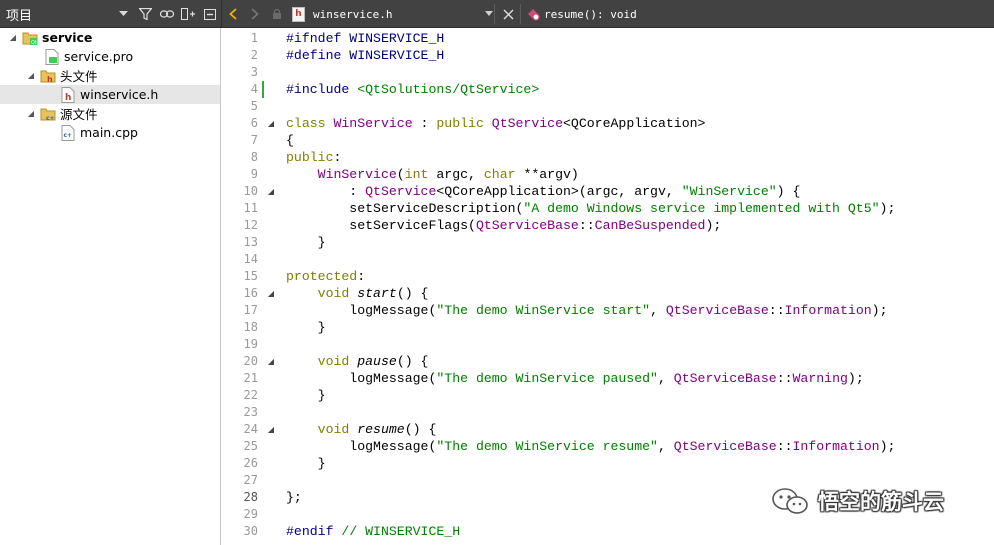 The width and height of the screenshot is (994, 545). Describe the element at coordinates (547, 378) in the screenshot. I see `code-token: "The demo WinService paused"` at that location.